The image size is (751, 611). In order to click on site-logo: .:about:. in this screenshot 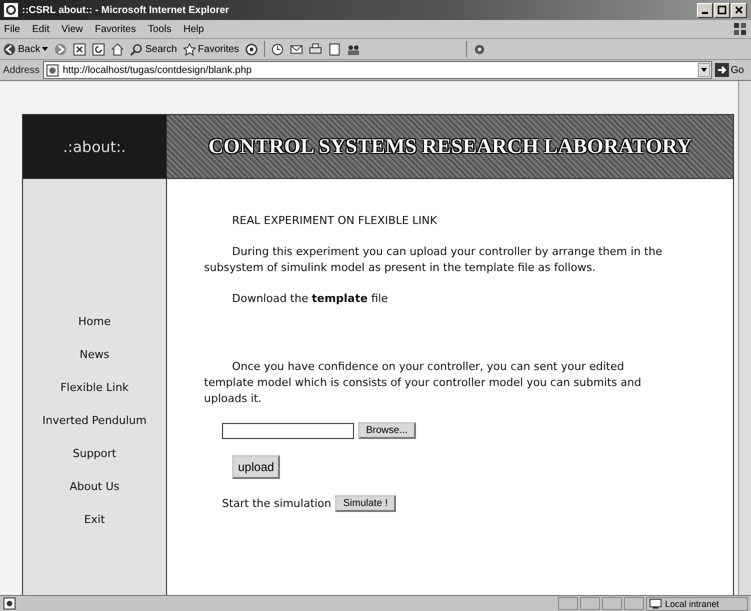, I will do `click(95, 146)`.